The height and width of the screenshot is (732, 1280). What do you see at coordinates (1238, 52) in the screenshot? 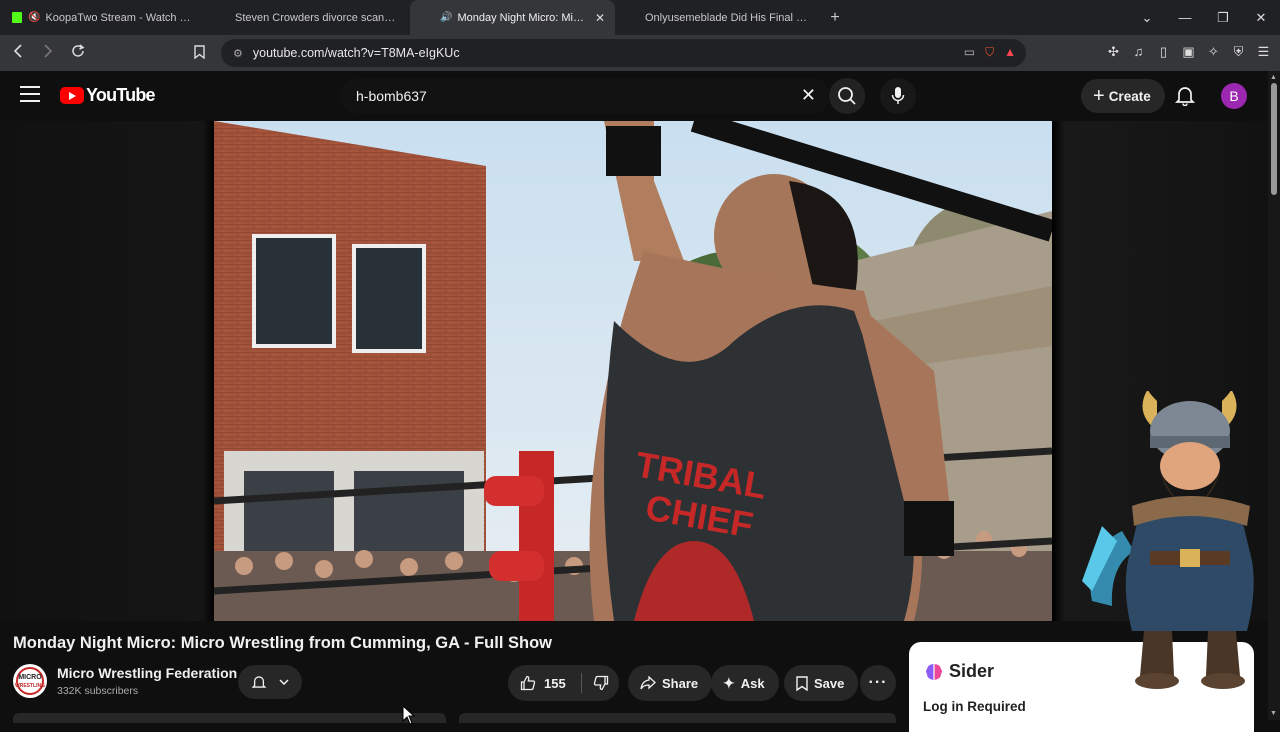
I see `vpn-icon: ⛨` at bounding box center [1238, 52].